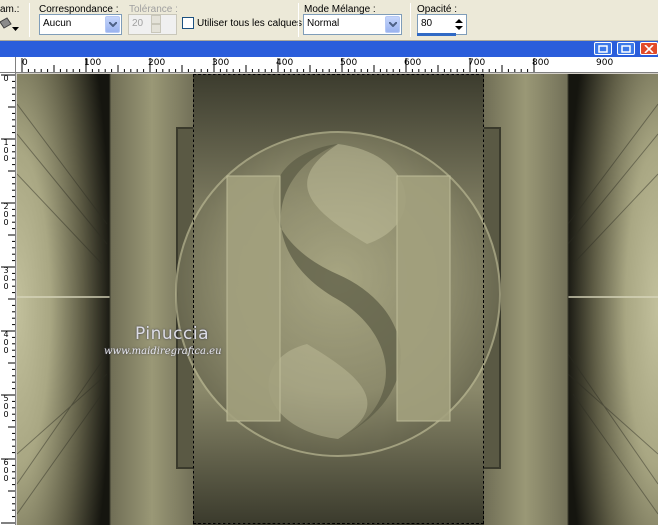  I want to click on opacity-value: 80, so click(427, 23).